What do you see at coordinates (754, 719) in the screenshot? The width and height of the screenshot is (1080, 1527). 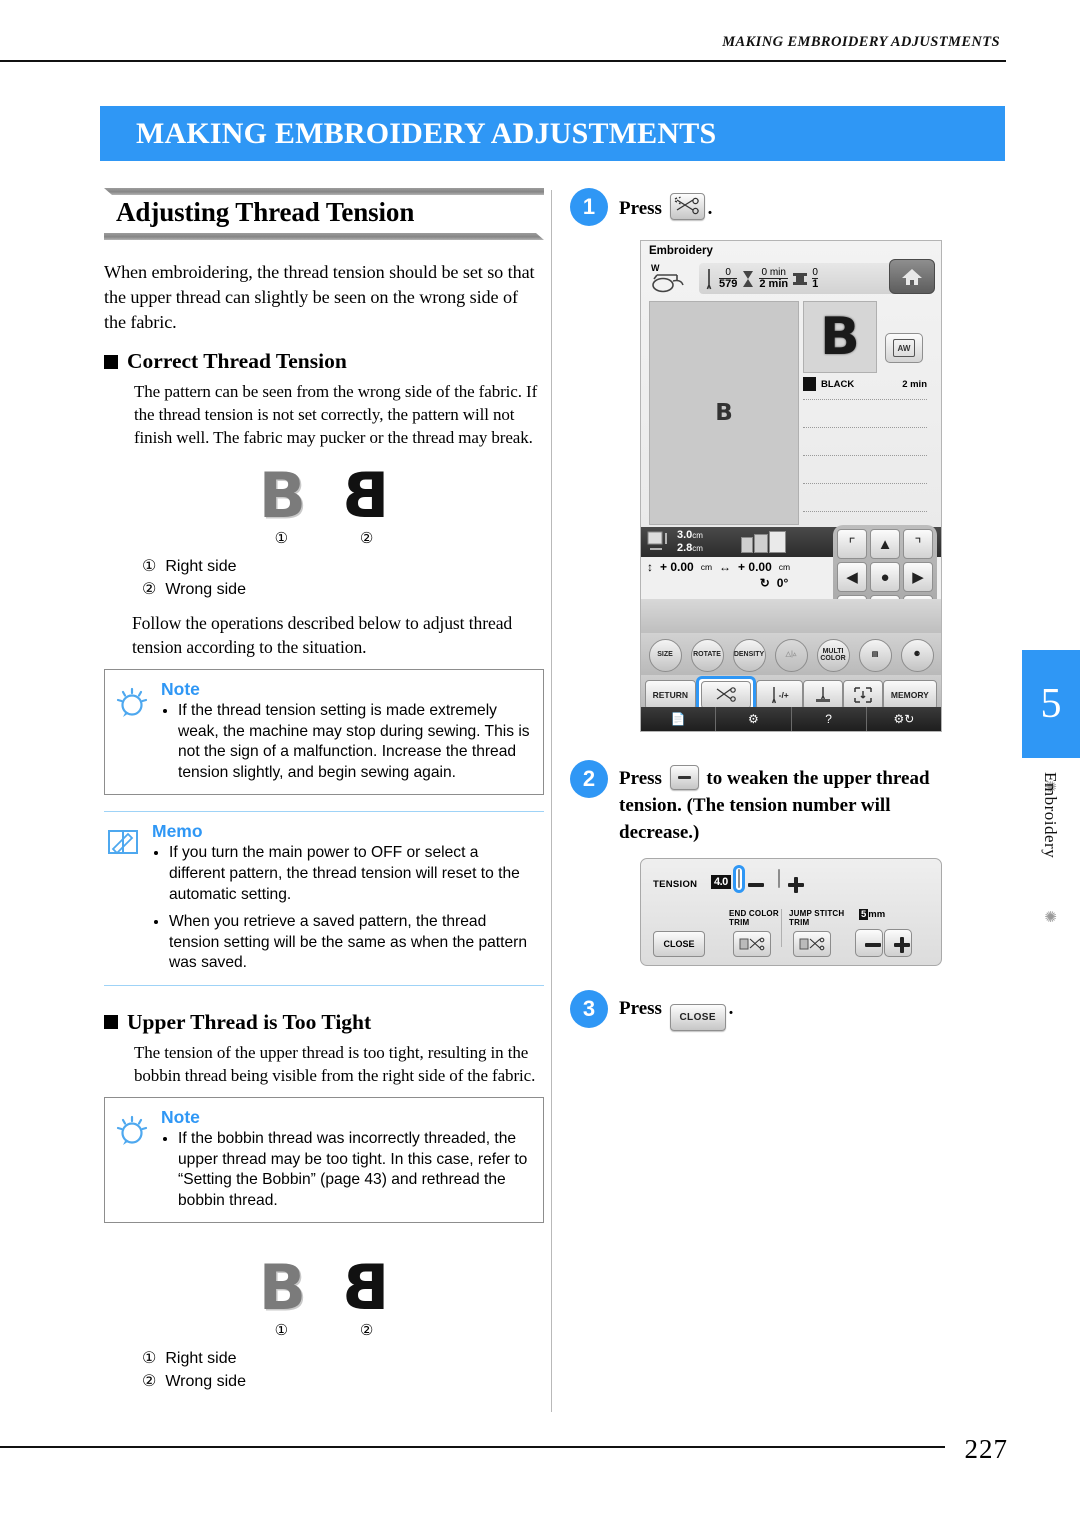 I see `machine-setting-icon: ⚙` at bounding box center [754, 719].